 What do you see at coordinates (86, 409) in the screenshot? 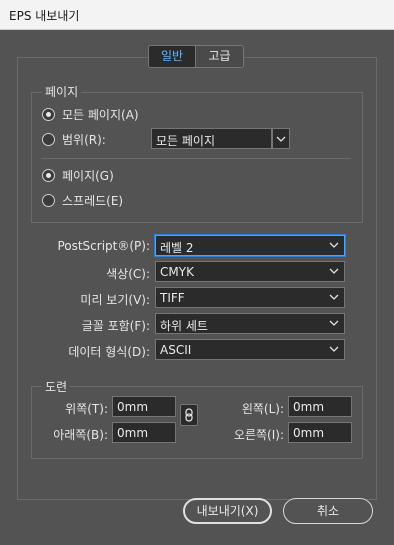
I see `bleed-top-label: 위쪽(T):` at bounding box center [86, 409].